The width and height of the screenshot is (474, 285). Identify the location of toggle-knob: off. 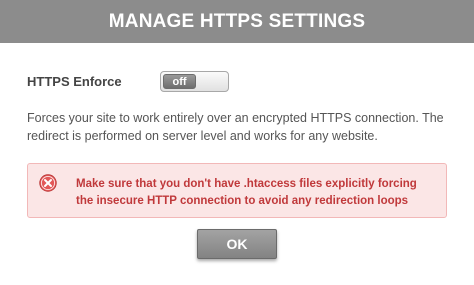
(179, 81).